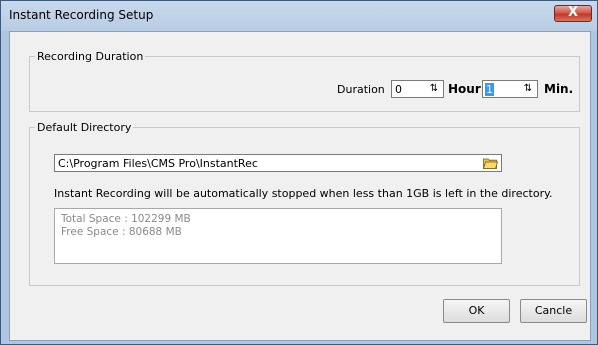 Image resolution: width=598 pixels, height=345 pixels. Describe the element at coordinates (559, 89) in the screenshot. I see `min-label: Min.` at that location.